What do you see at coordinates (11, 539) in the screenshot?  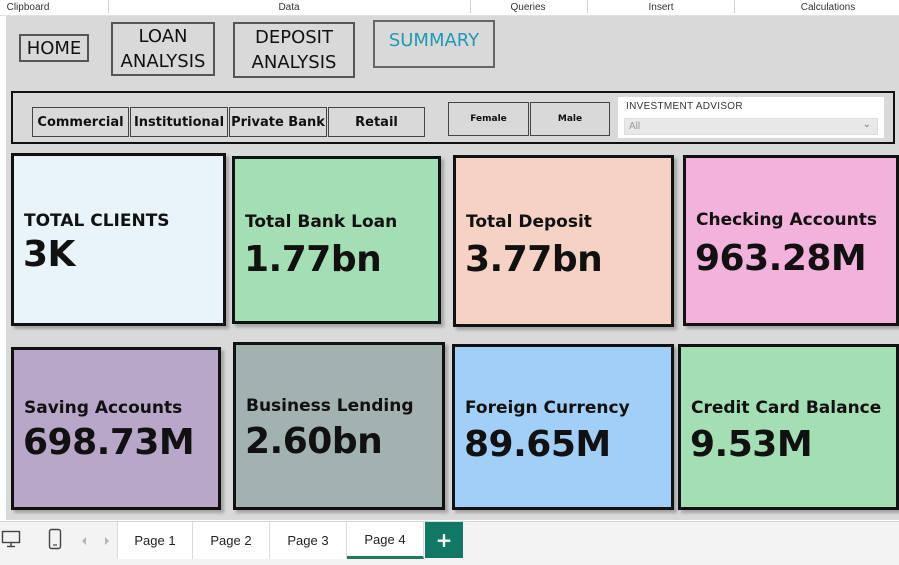 I see `desktop-icon` at bounding box center [11, 539].